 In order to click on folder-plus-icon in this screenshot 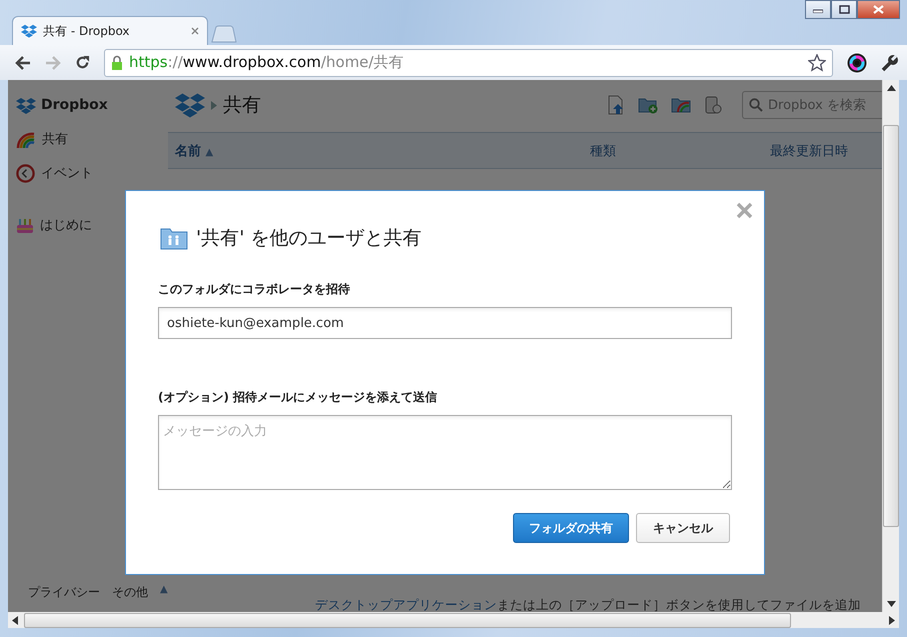, I will do `click(648, 105)`.